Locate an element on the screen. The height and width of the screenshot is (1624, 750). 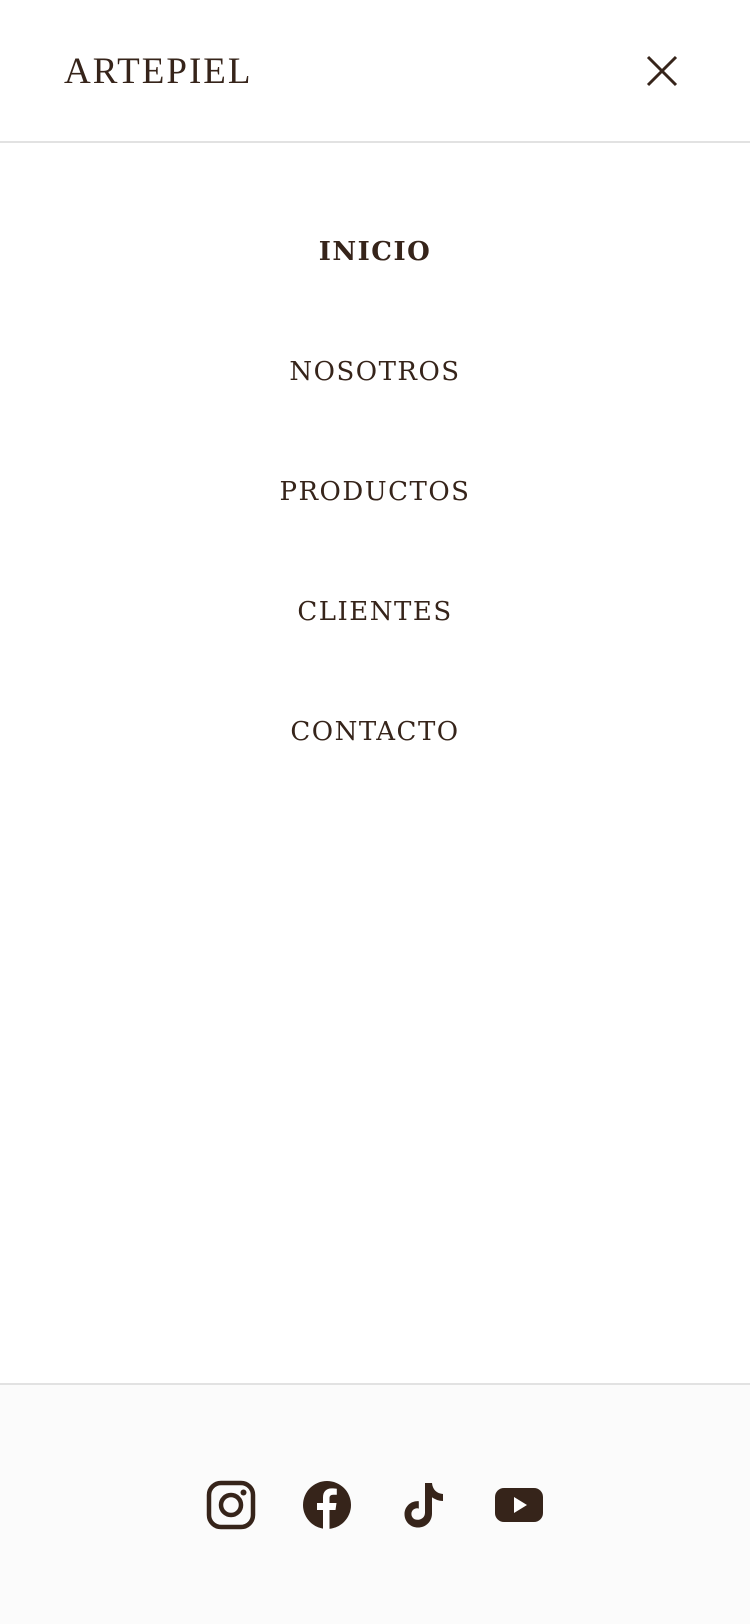
youtube-link is located at coordinates (519, 1505).